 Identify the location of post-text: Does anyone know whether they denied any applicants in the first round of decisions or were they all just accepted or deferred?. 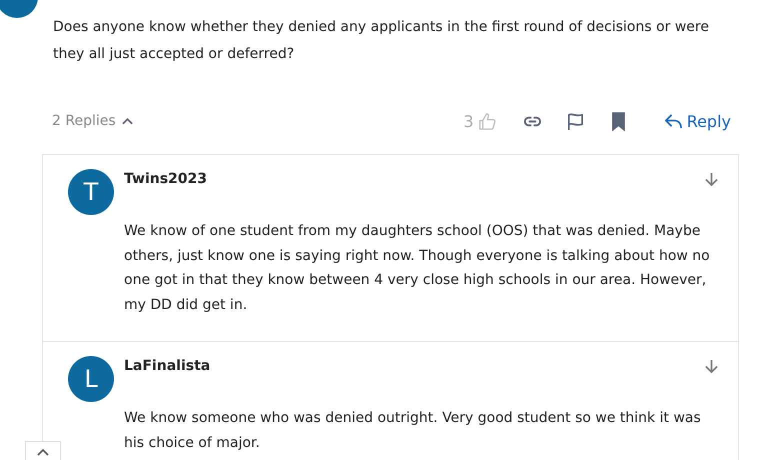
(381, 41).